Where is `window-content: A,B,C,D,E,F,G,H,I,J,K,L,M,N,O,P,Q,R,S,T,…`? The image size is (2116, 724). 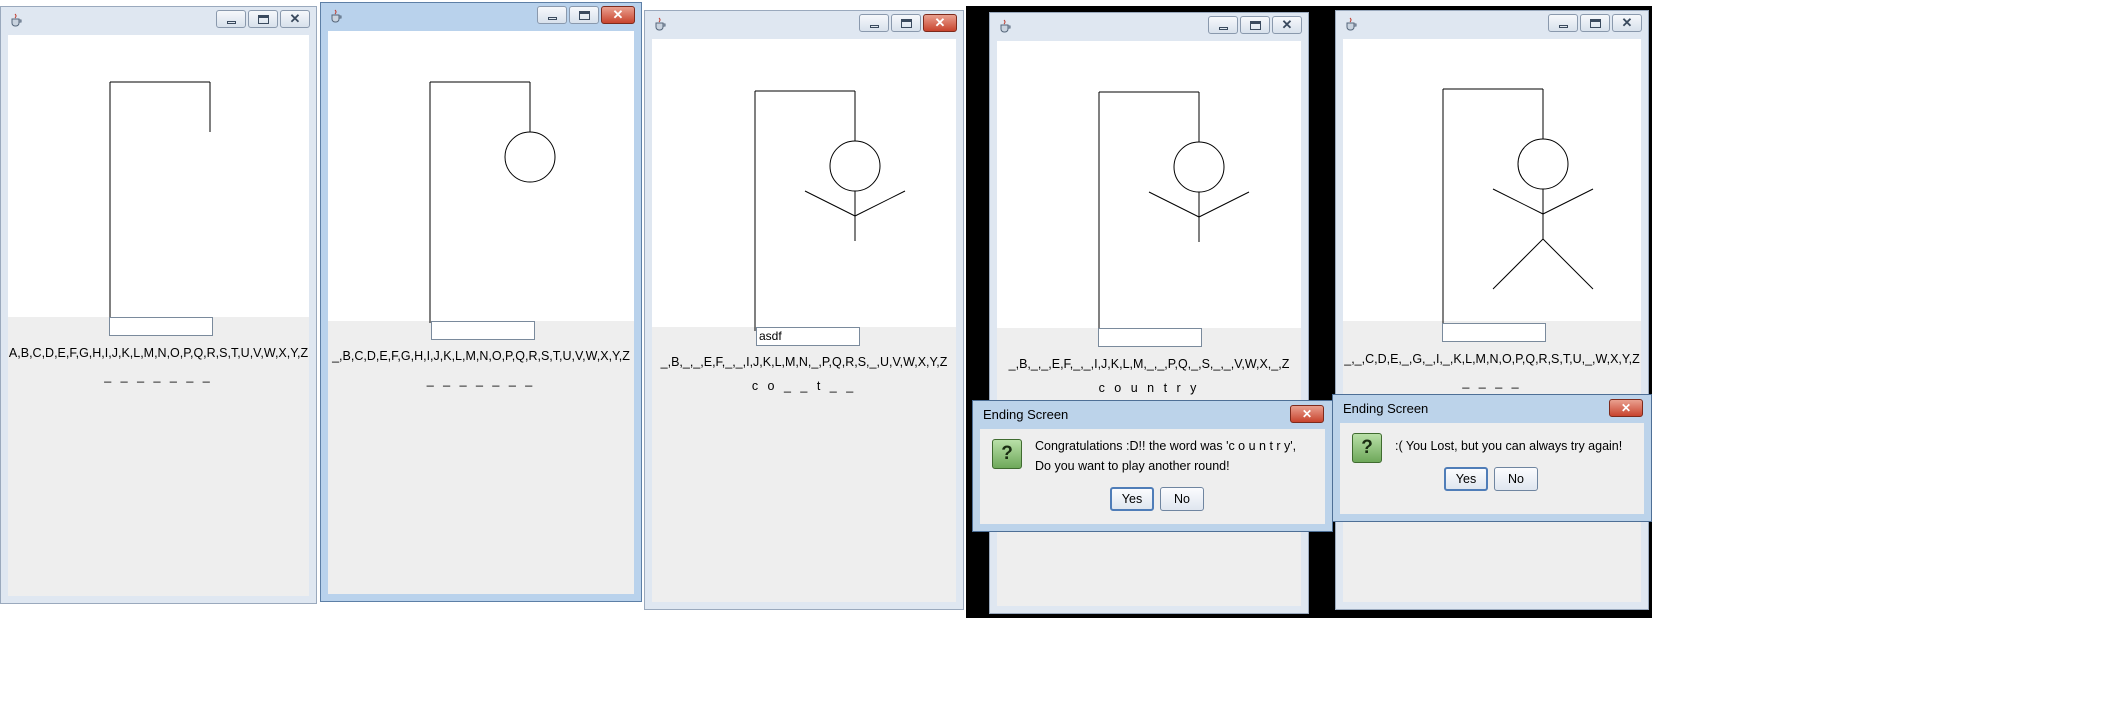
window-content: A,B,C,D,E,F,G,H,I,J,K,L,M,N,O,P,Q,R,S,T,… is located at coordinates (158, 315).